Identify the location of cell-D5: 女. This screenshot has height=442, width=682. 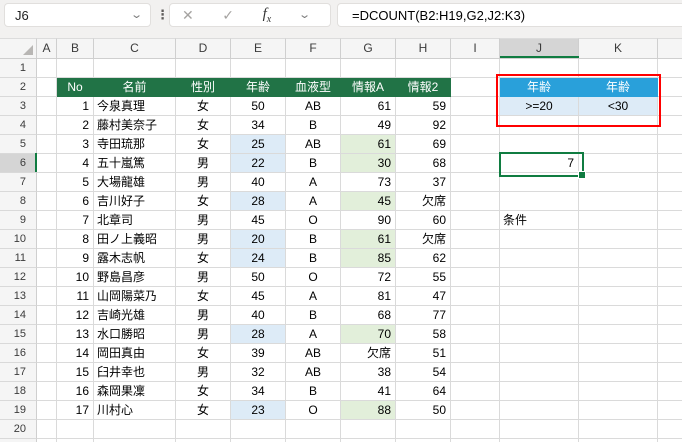
(203, 144).